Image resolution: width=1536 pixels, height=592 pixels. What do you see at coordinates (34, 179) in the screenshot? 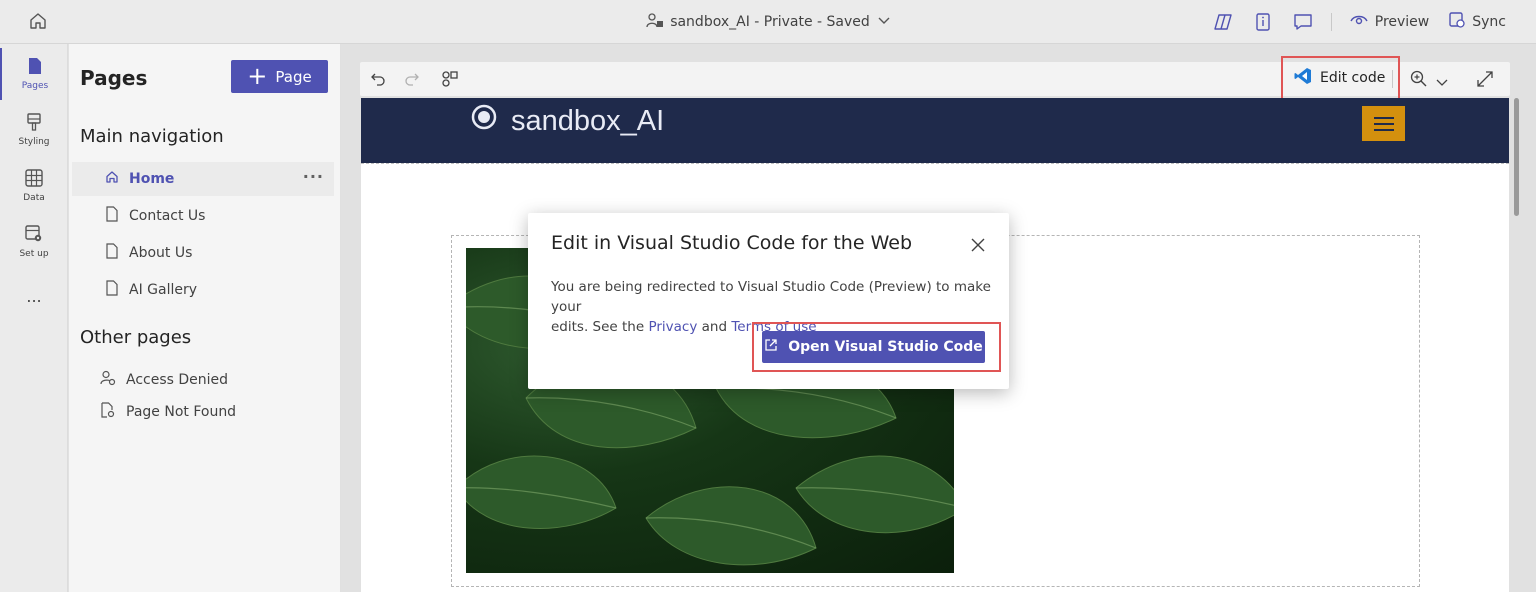
I see `table-icon` at bounding box center [34, 179].